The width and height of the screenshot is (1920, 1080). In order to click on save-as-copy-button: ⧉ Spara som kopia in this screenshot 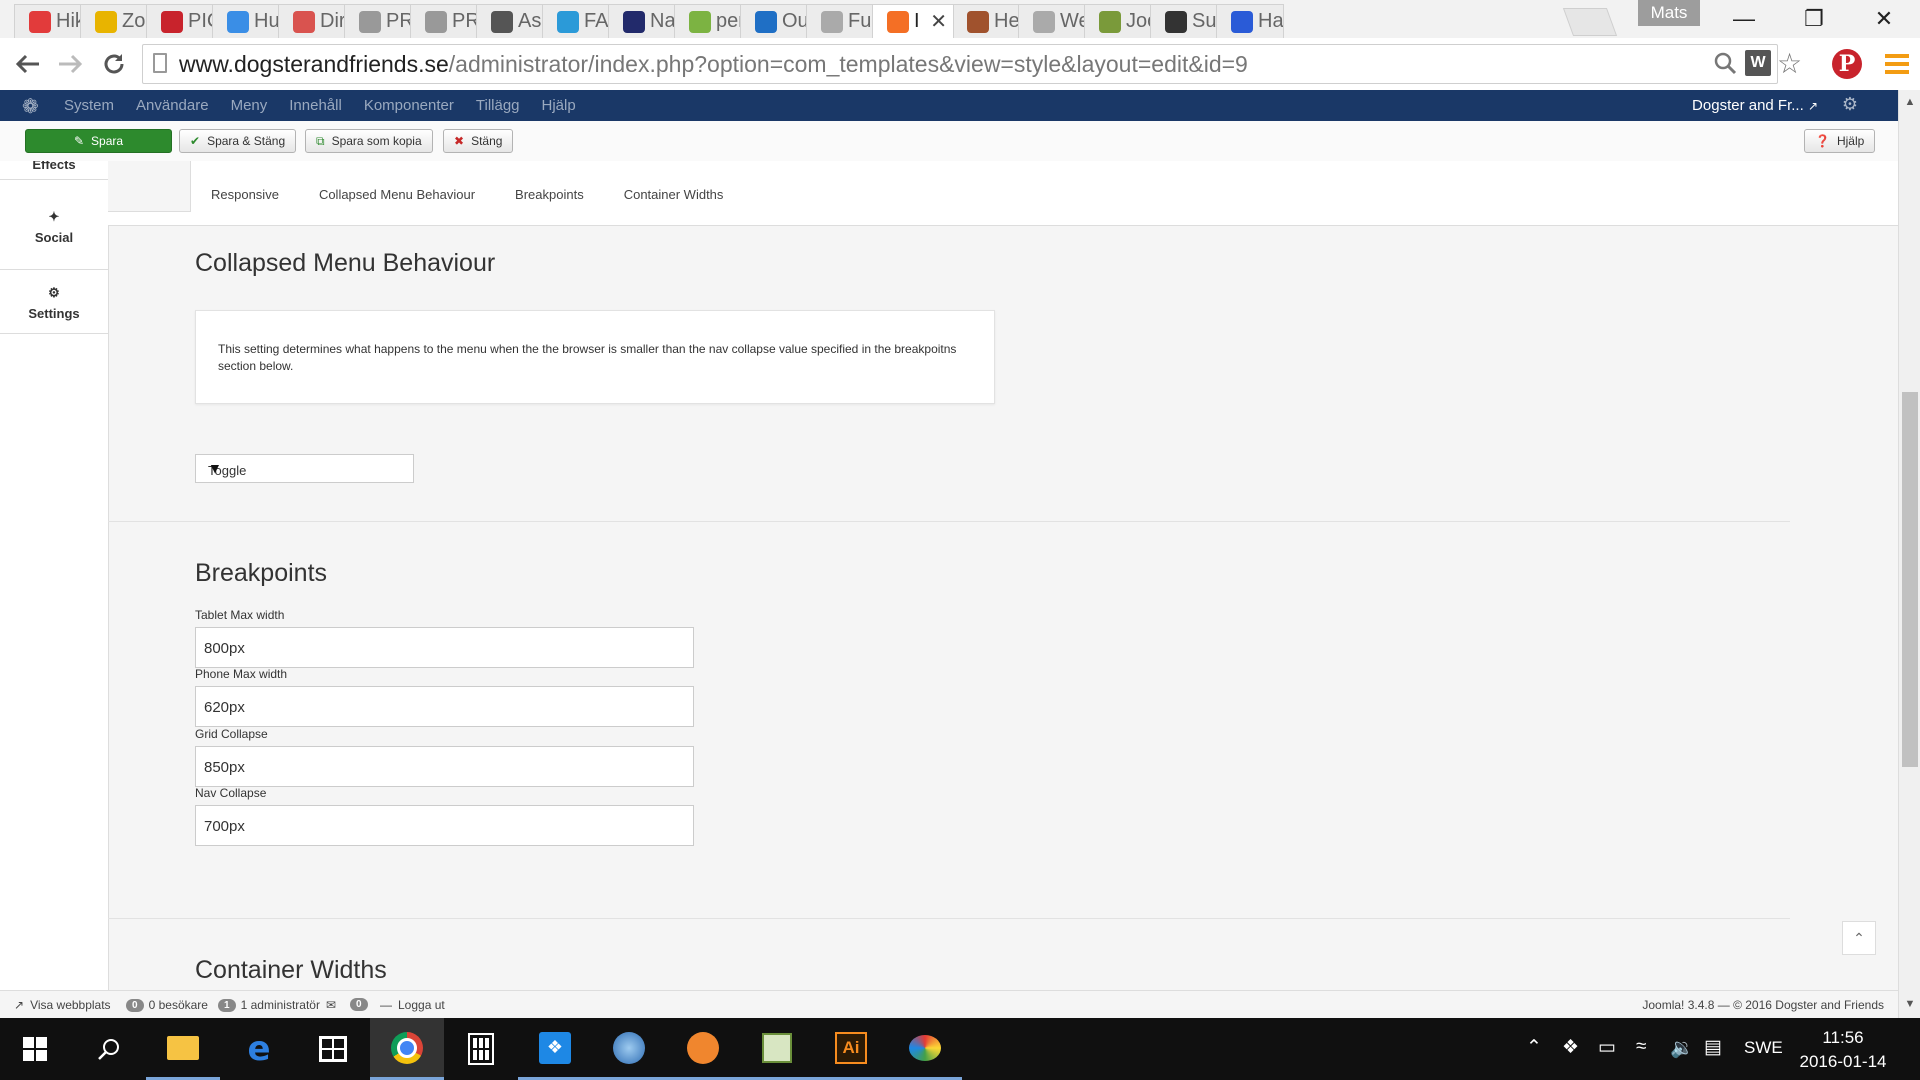, I will do `click(369, 141)`.